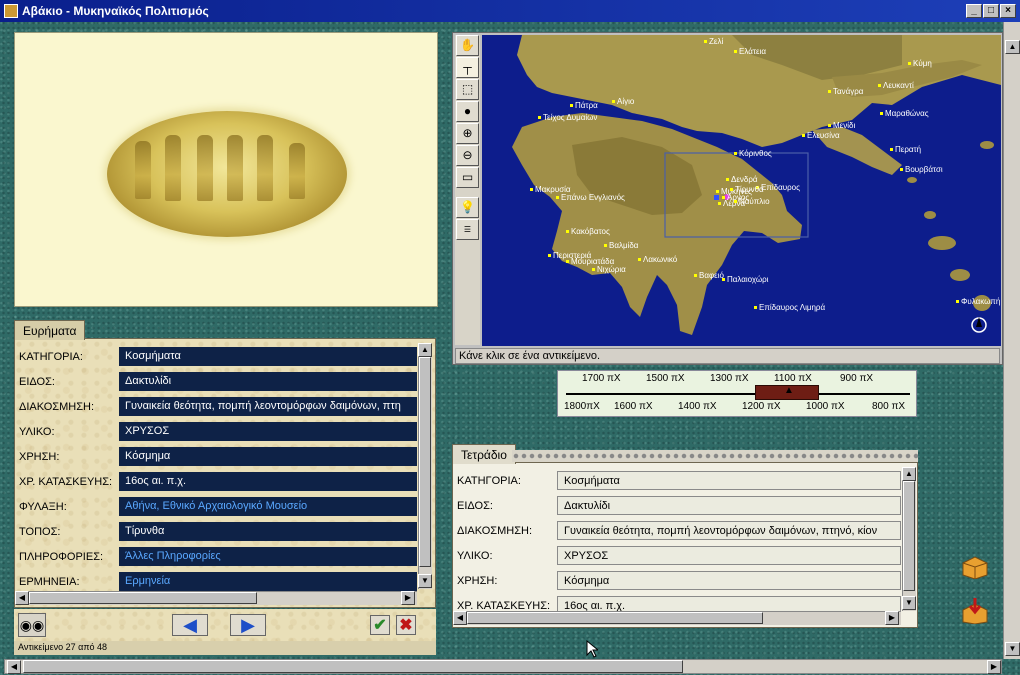 The width and height of the screenshot is (1020, 675). Describe the element at coordinates (40, 532) in the screenshot. I see `finding-field-label: ΤΟΠΟΣ:` at that location.